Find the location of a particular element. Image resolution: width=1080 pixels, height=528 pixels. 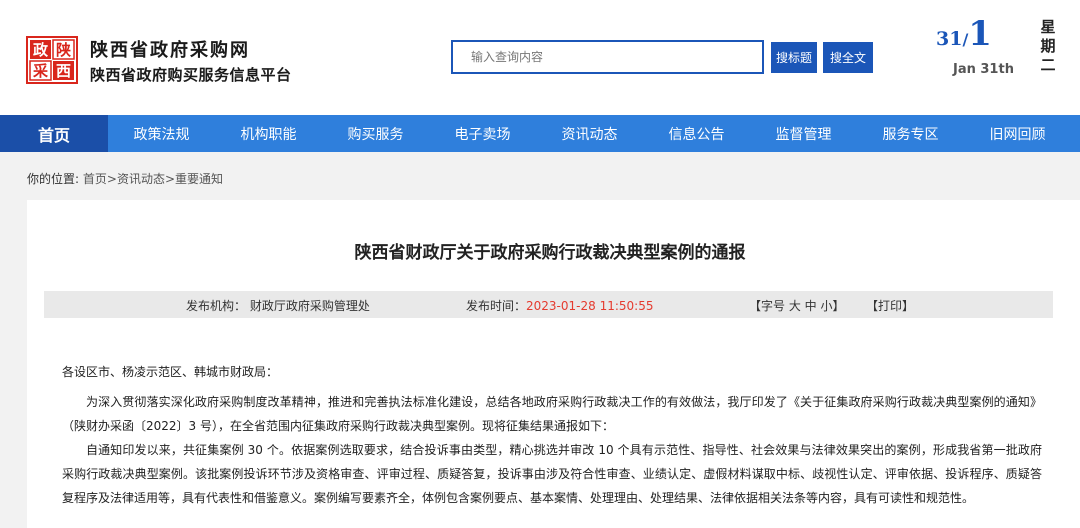

breadcrumb-label: 你的位置: is located at coordinates (53, 179).